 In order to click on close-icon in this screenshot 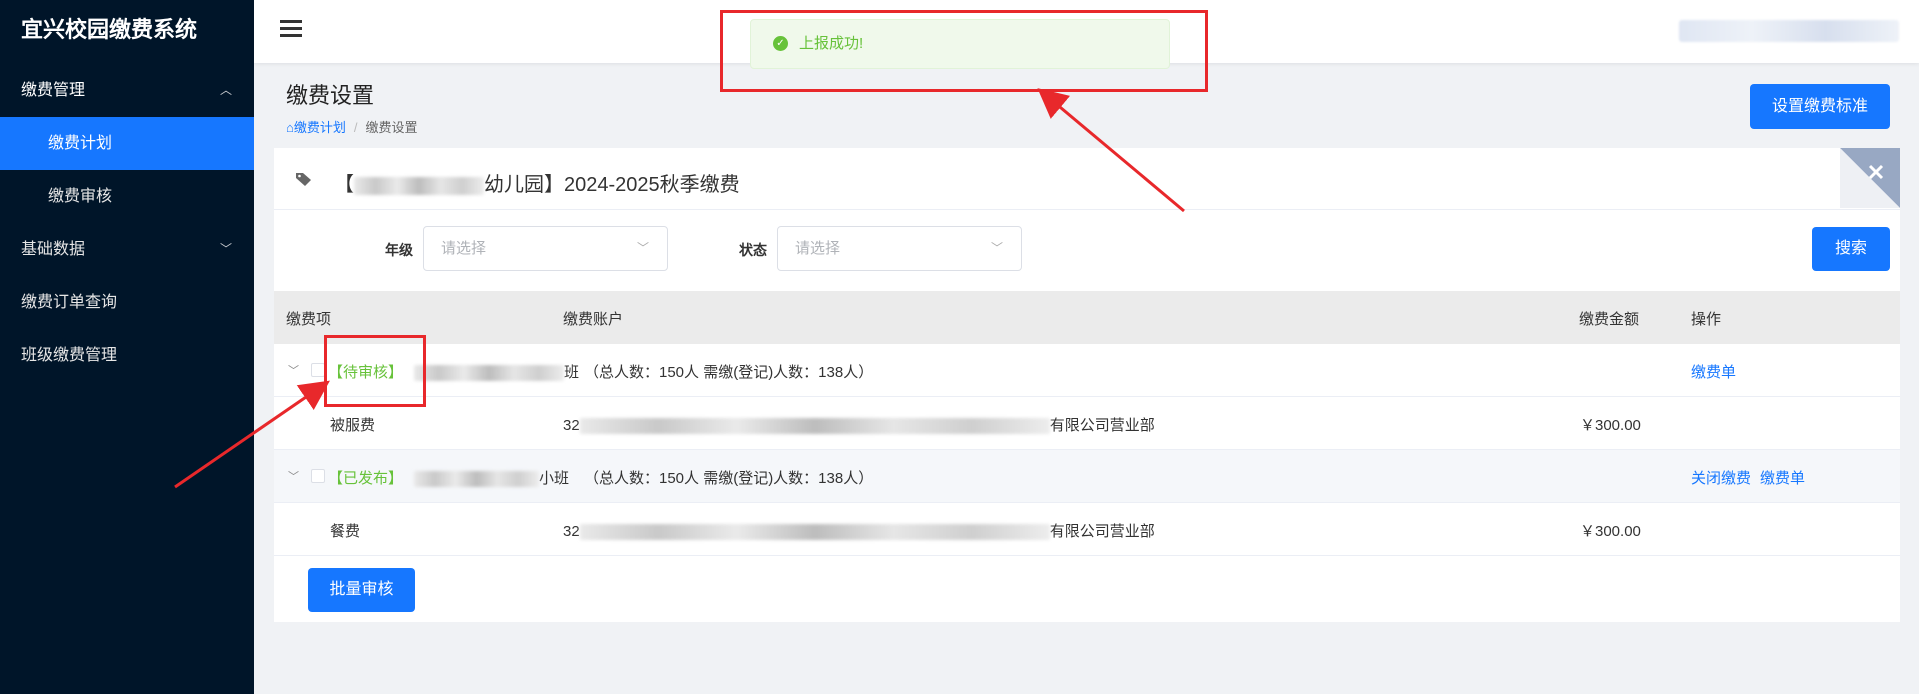, I will do `click(1870, 178)`.